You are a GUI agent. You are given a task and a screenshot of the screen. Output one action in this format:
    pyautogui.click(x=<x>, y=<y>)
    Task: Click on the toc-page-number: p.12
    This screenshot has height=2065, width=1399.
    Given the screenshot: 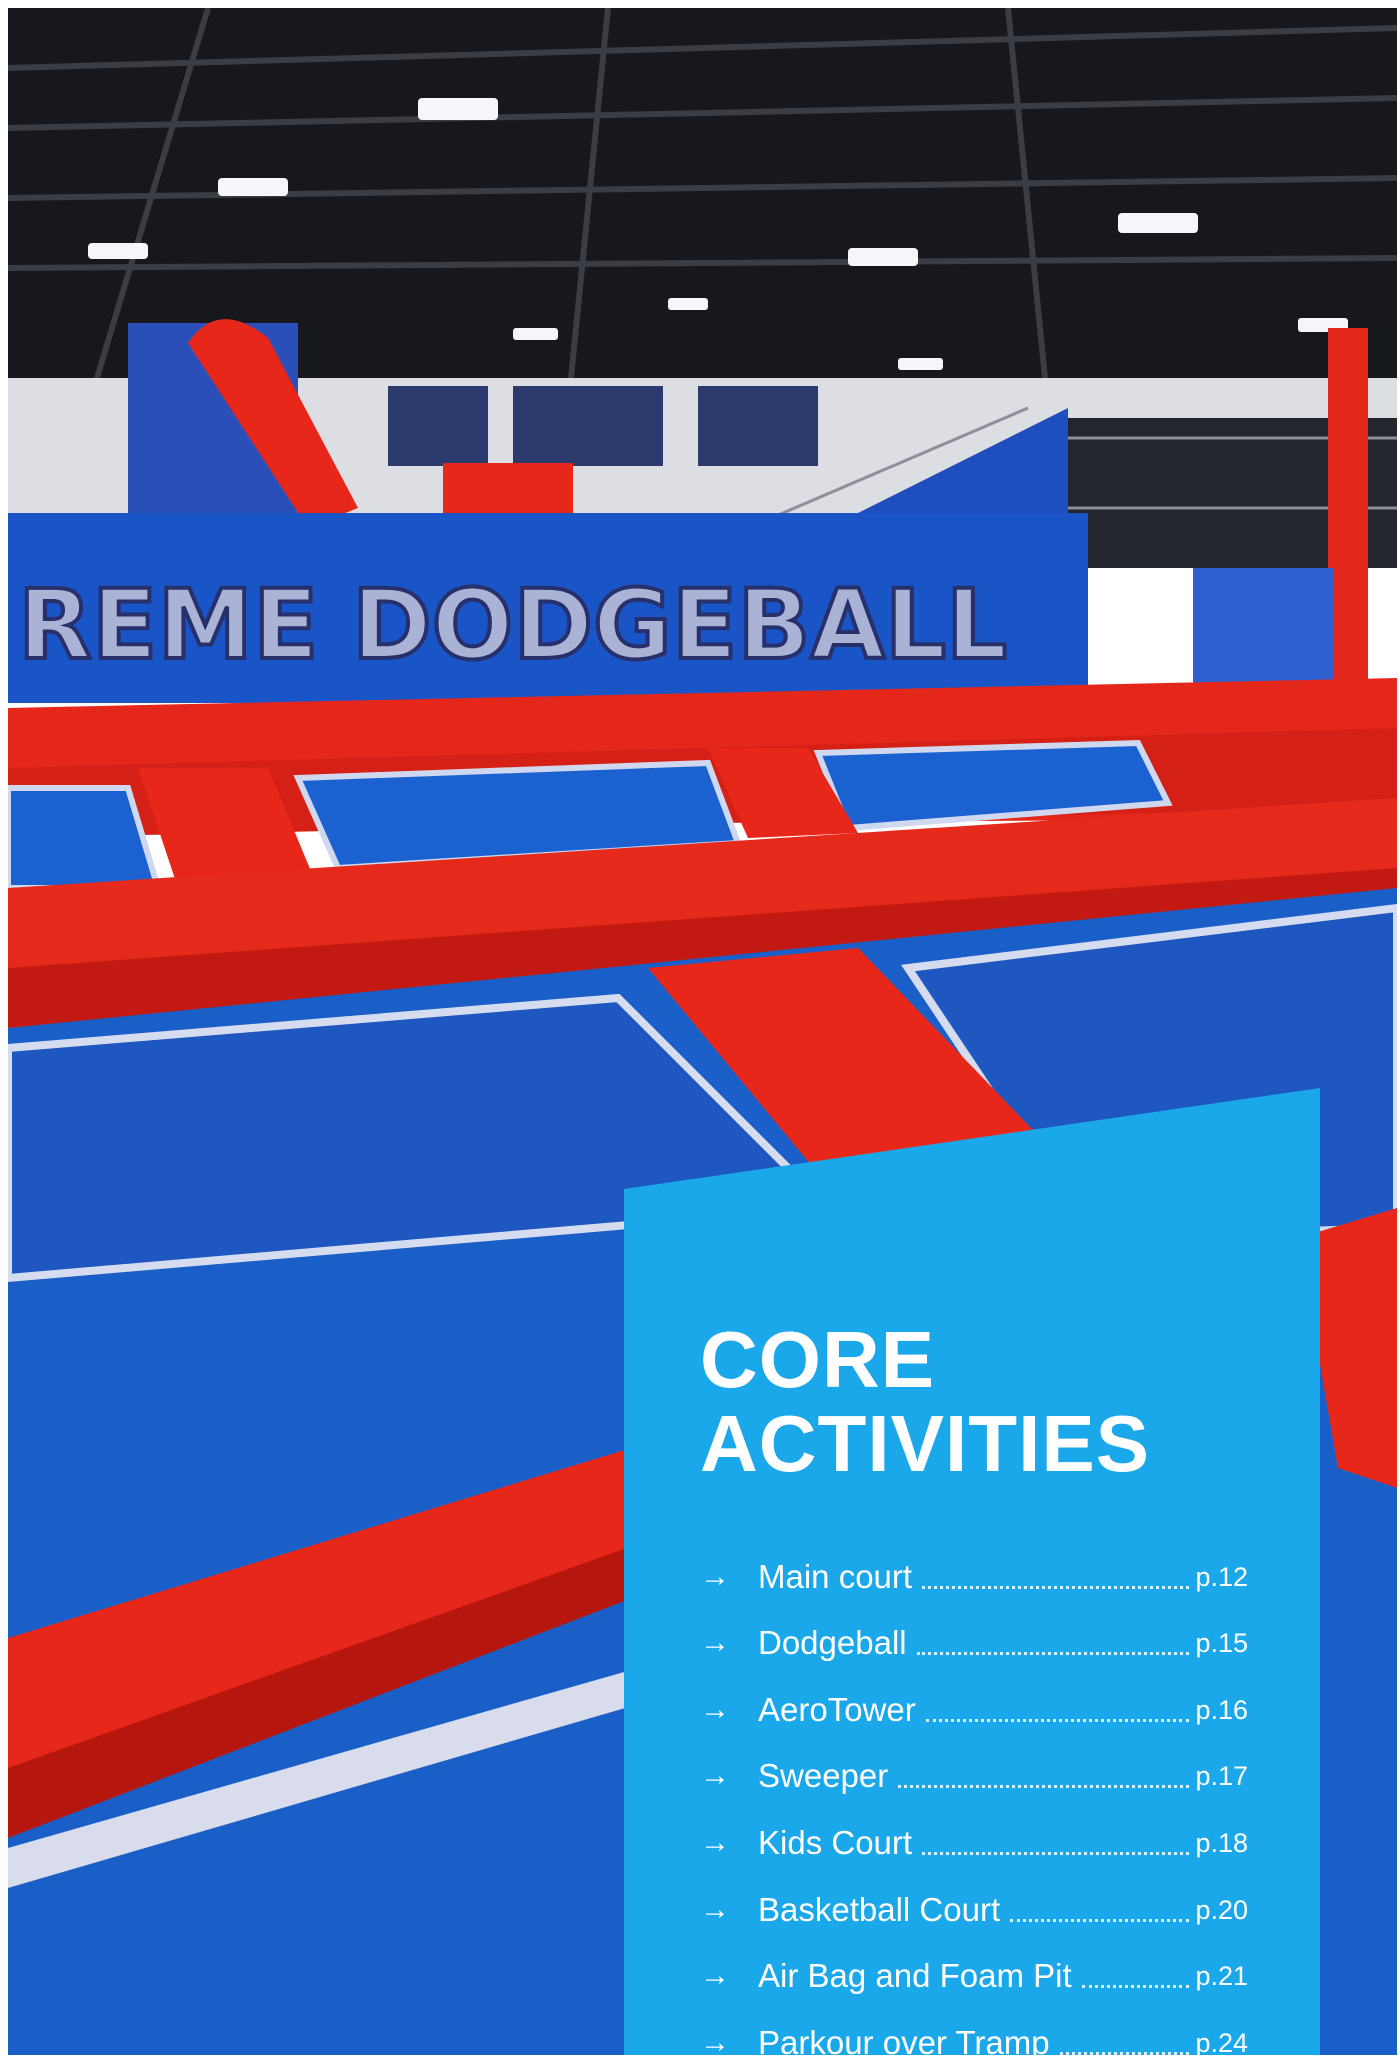 What is the action you would take?
    pyautogui.click(x=1221, y=1576)
    